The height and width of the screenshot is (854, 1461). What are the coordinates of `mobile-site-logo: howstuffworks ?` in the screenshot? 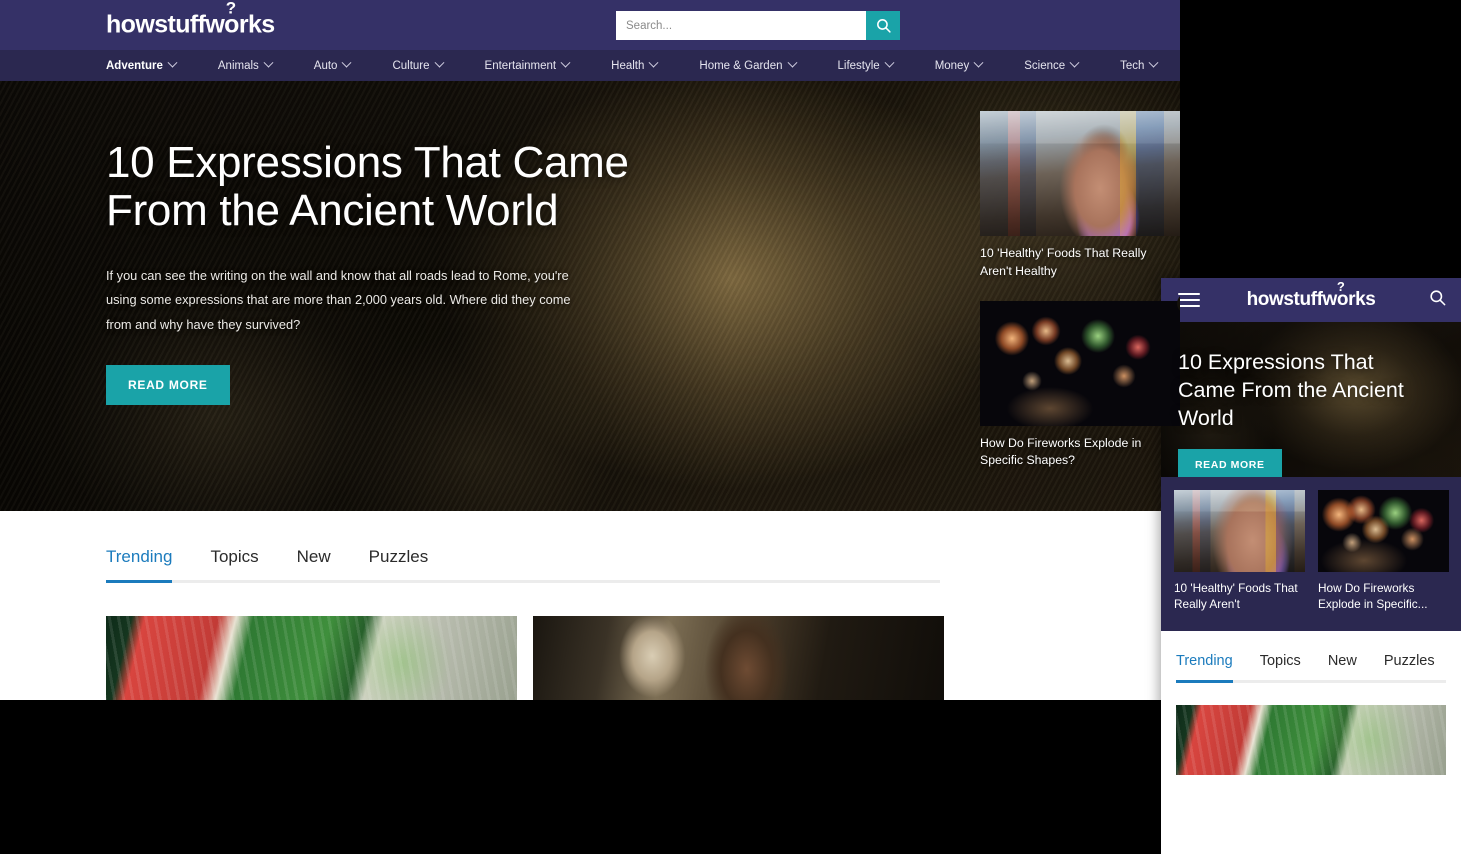 It's located at (1311, 295).